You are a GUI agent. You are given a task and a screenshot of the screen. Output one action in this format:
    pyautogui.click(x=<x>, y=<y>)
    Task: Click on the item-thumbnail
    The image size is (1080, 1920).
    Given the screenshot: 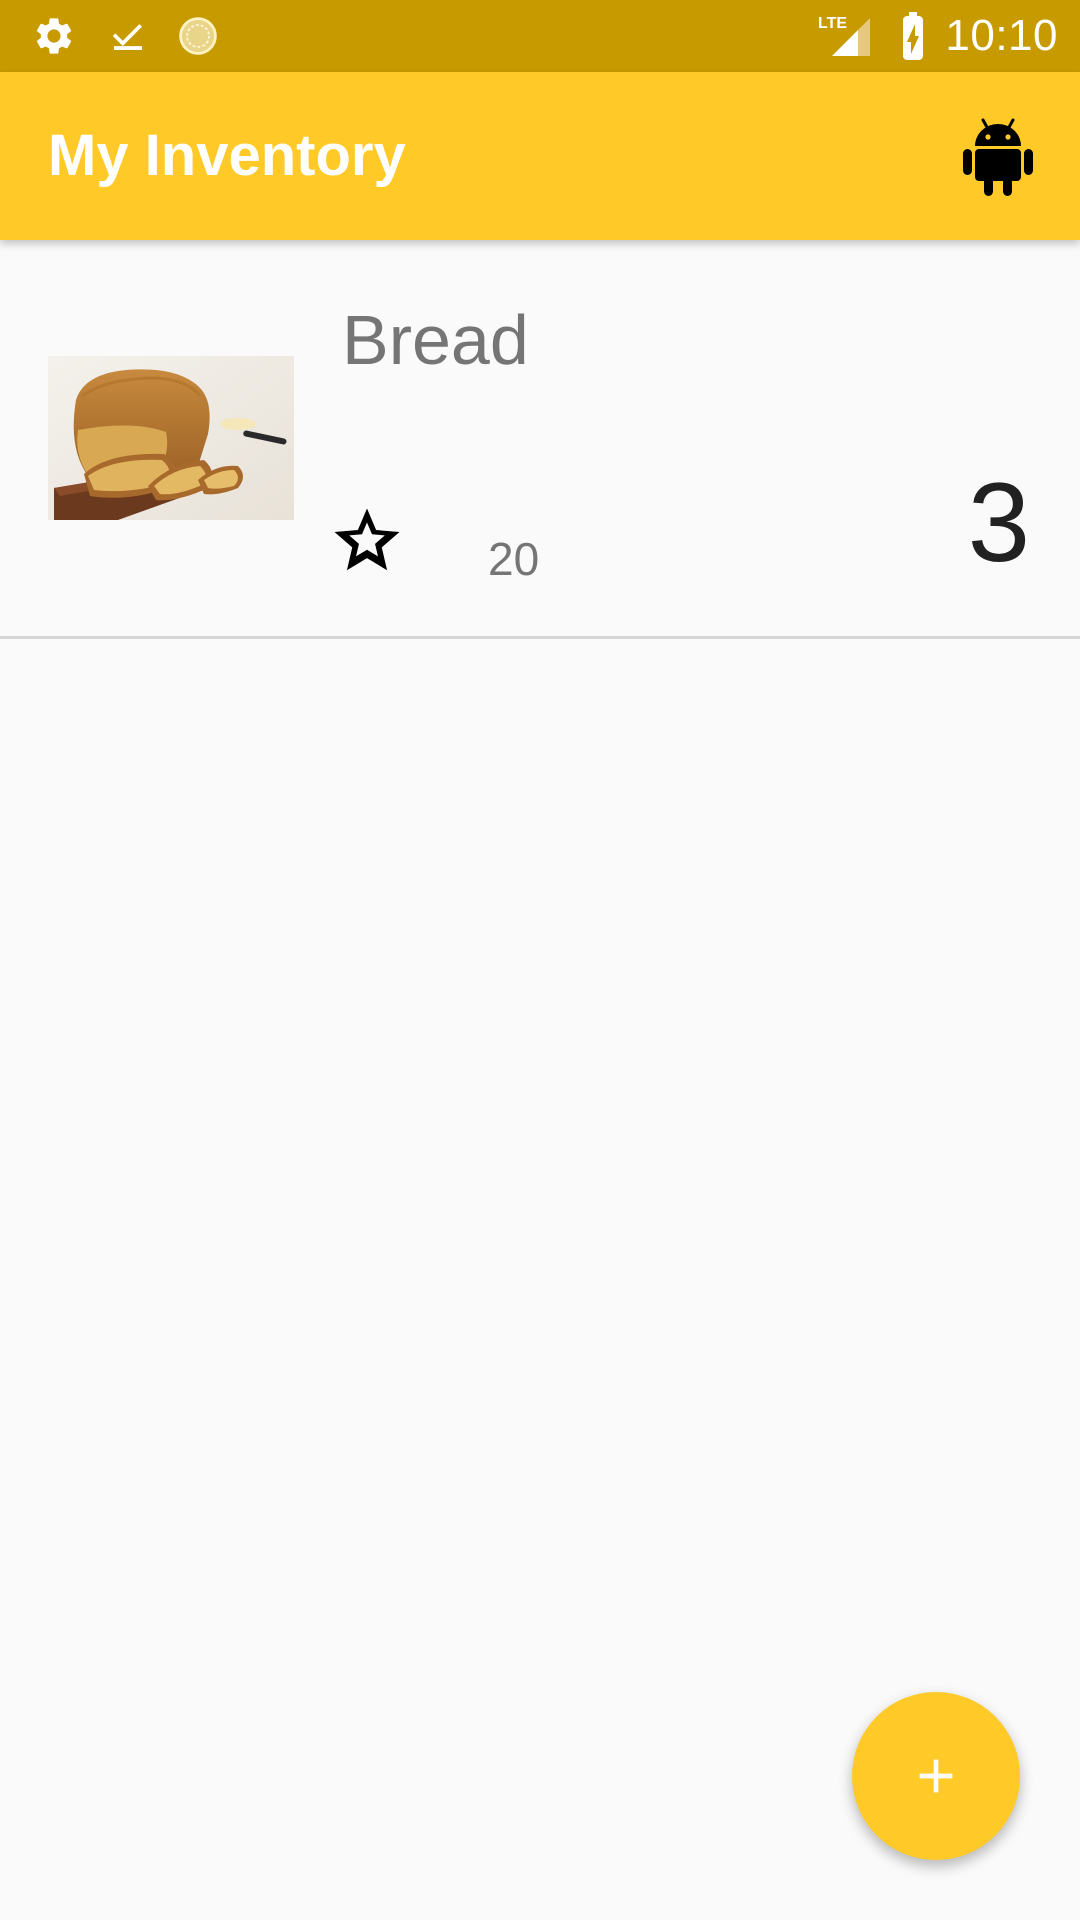 What is the action you would take?
    pyautogui.click(x=171, y=438)
    